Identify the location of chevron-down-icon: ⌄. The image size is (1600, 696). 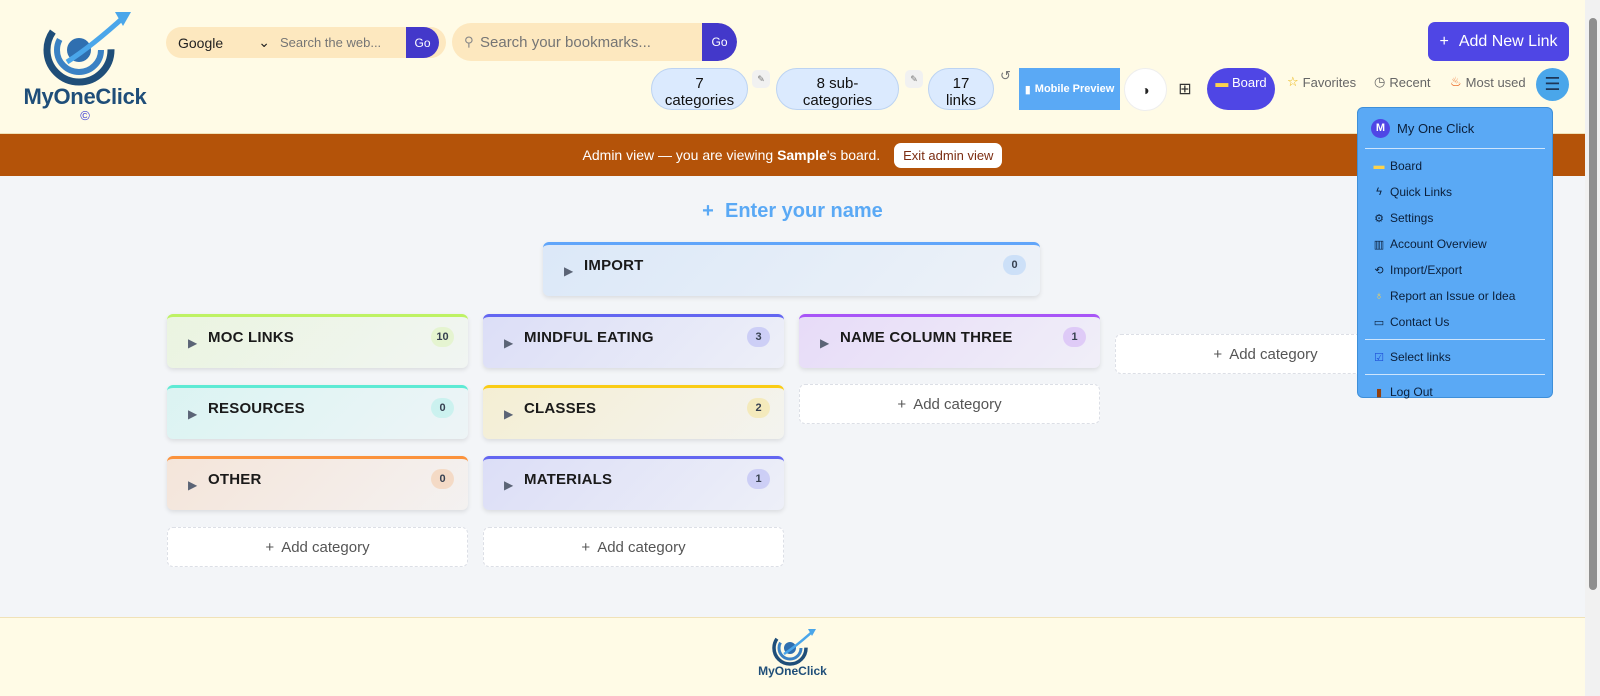
(264, 42).